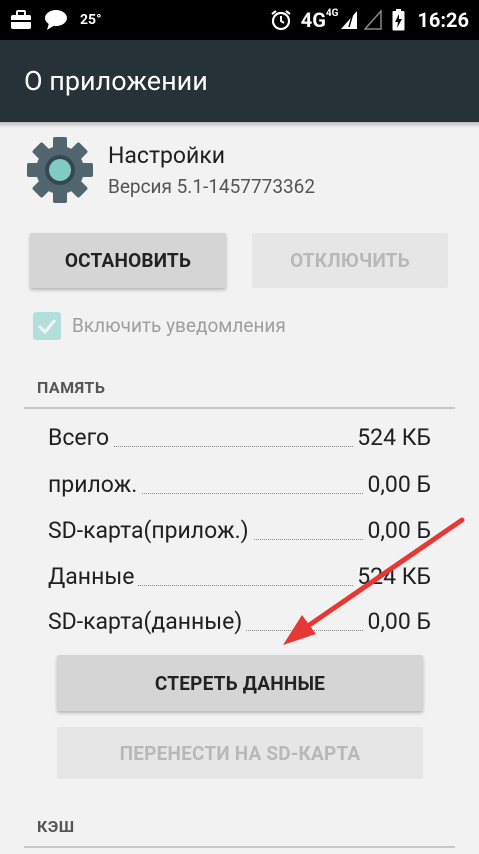 The height and width of the screenshot is (854, 479). What do you see at coordinates (443, 20) in the screenshot?
I see `clock-text: 16:26` at bounding box center [443, 20].